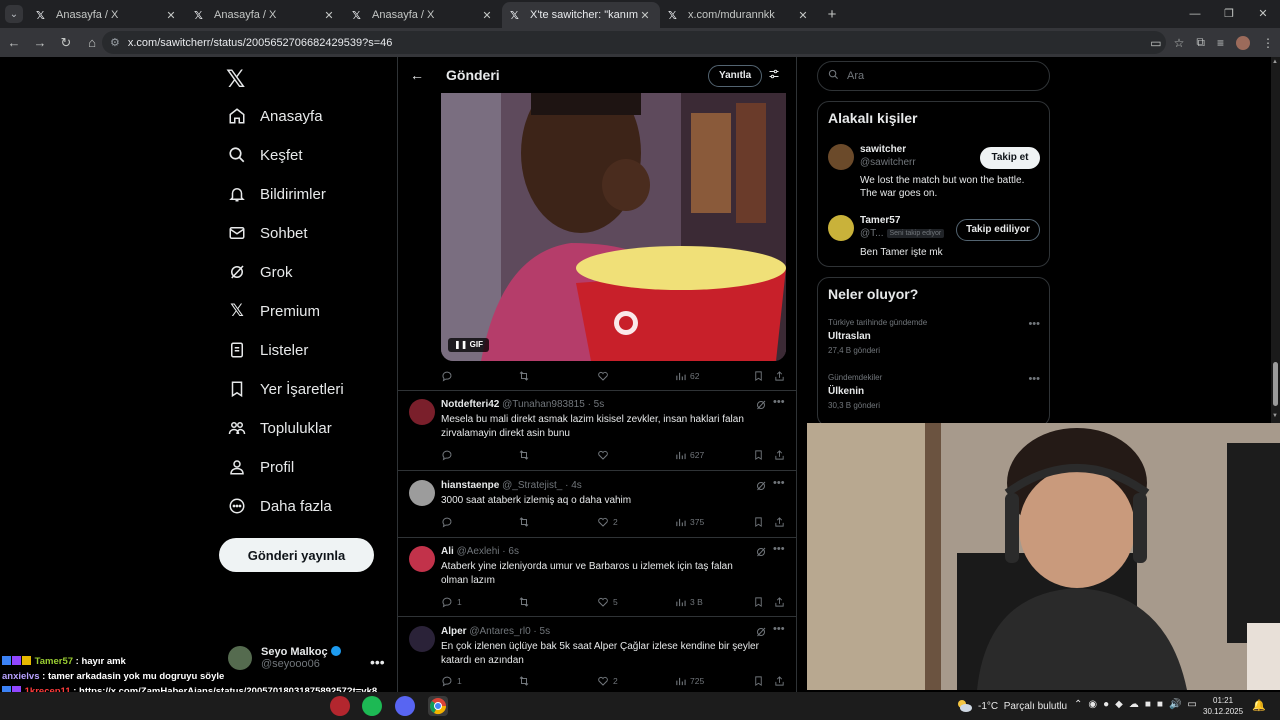  I want to click on cast-icon: ▭, so click(1155, 43).